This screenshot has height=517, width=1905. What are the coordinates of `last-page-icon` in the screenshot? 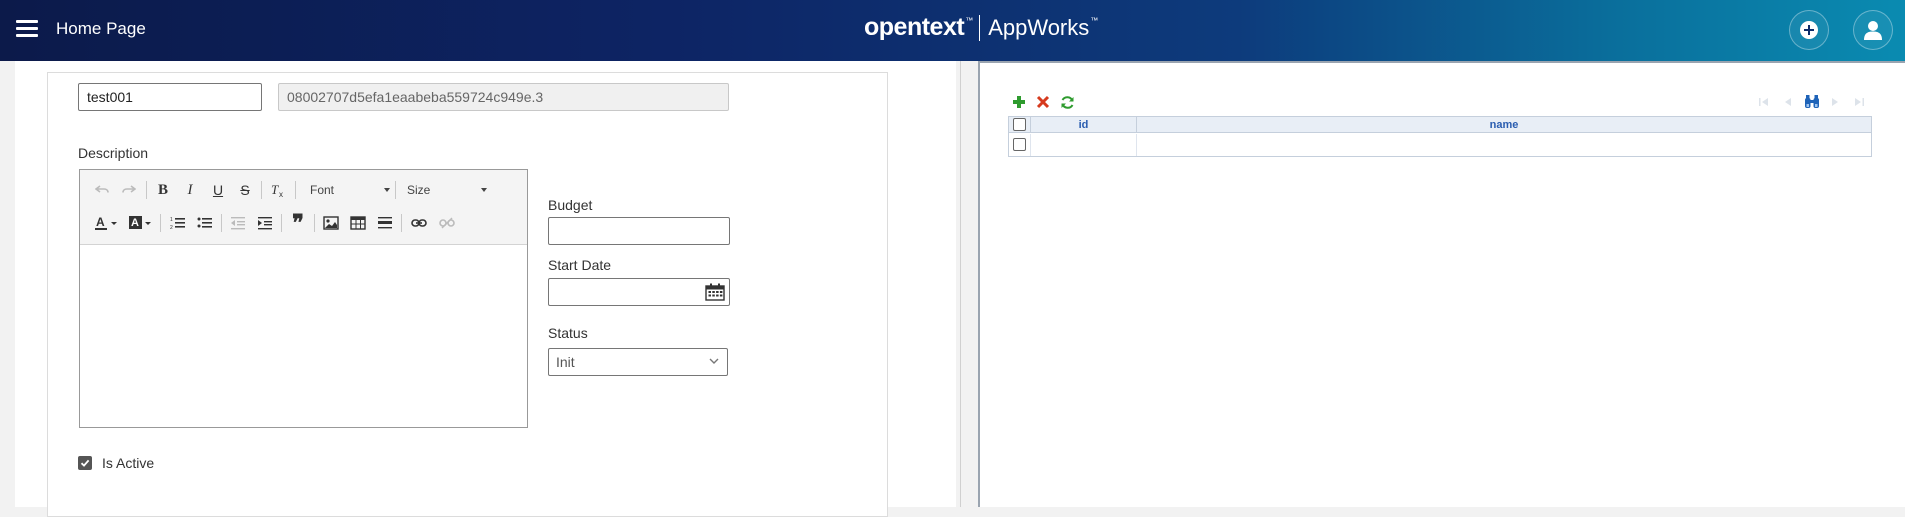 It's located at (1859, 102).